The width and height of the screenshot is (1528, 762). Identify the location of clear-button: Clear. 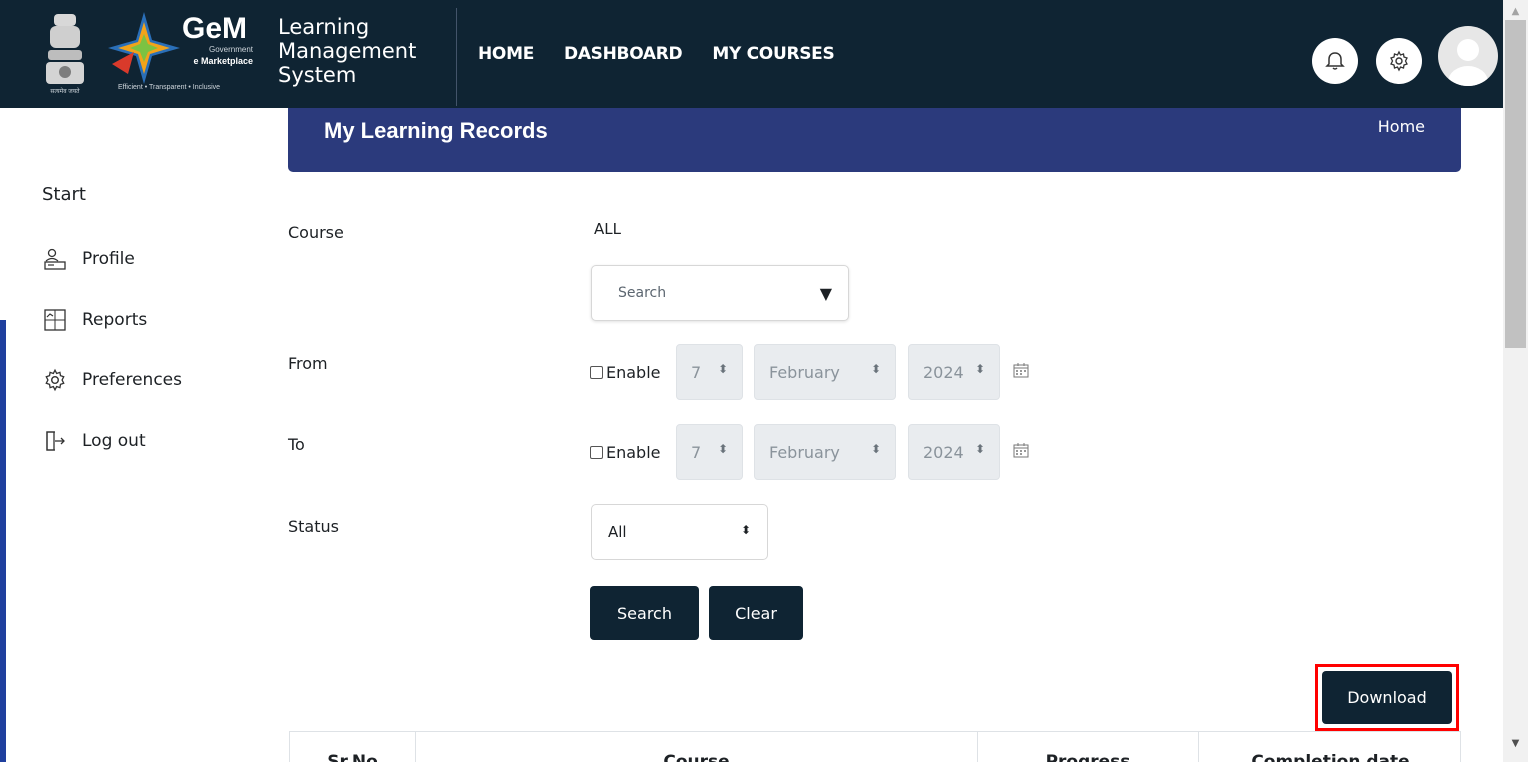
(756, 613).